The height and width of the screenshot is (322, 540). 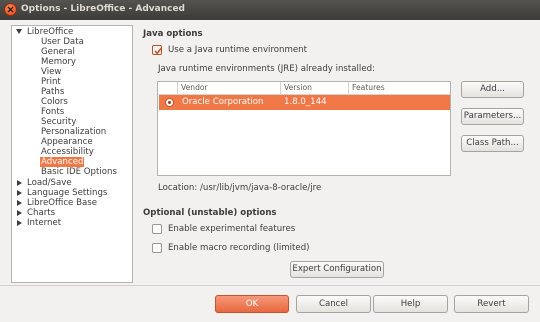 What do you see at coordinates (231, 229) in the screenshot?
I see `experimental-features-label: Enable experimental features` at bounding box center [231, 229].